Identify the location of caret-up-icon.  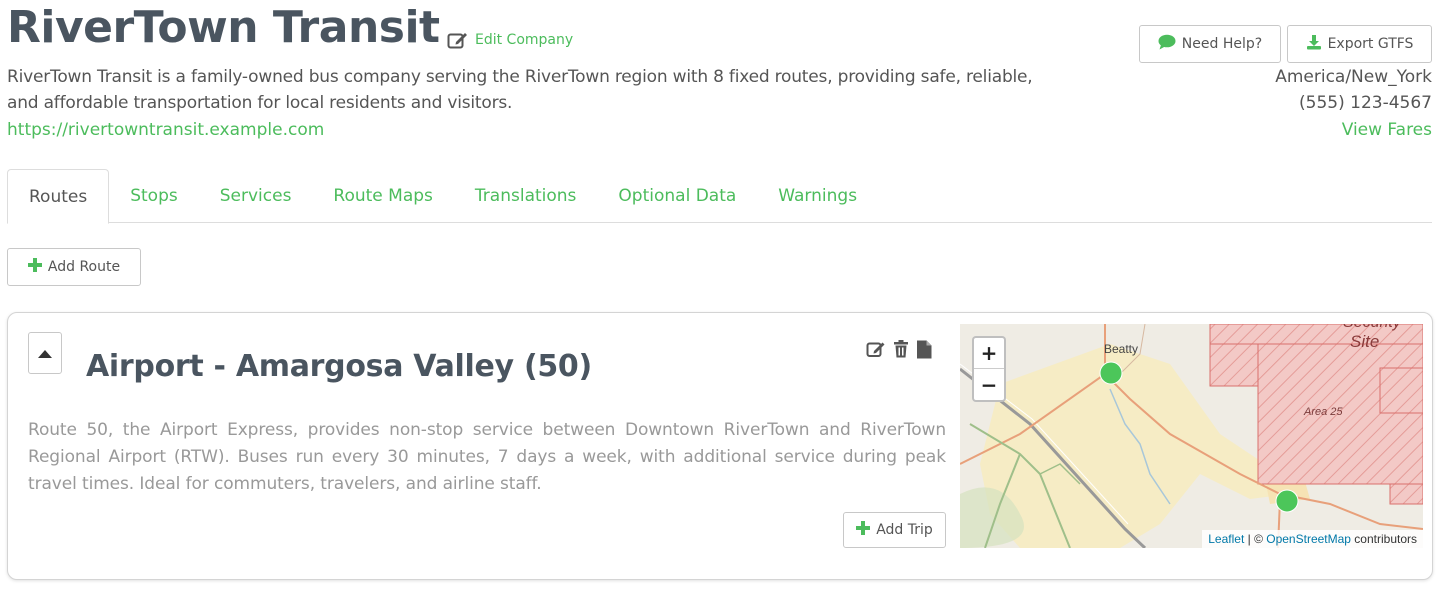
(45, 353).